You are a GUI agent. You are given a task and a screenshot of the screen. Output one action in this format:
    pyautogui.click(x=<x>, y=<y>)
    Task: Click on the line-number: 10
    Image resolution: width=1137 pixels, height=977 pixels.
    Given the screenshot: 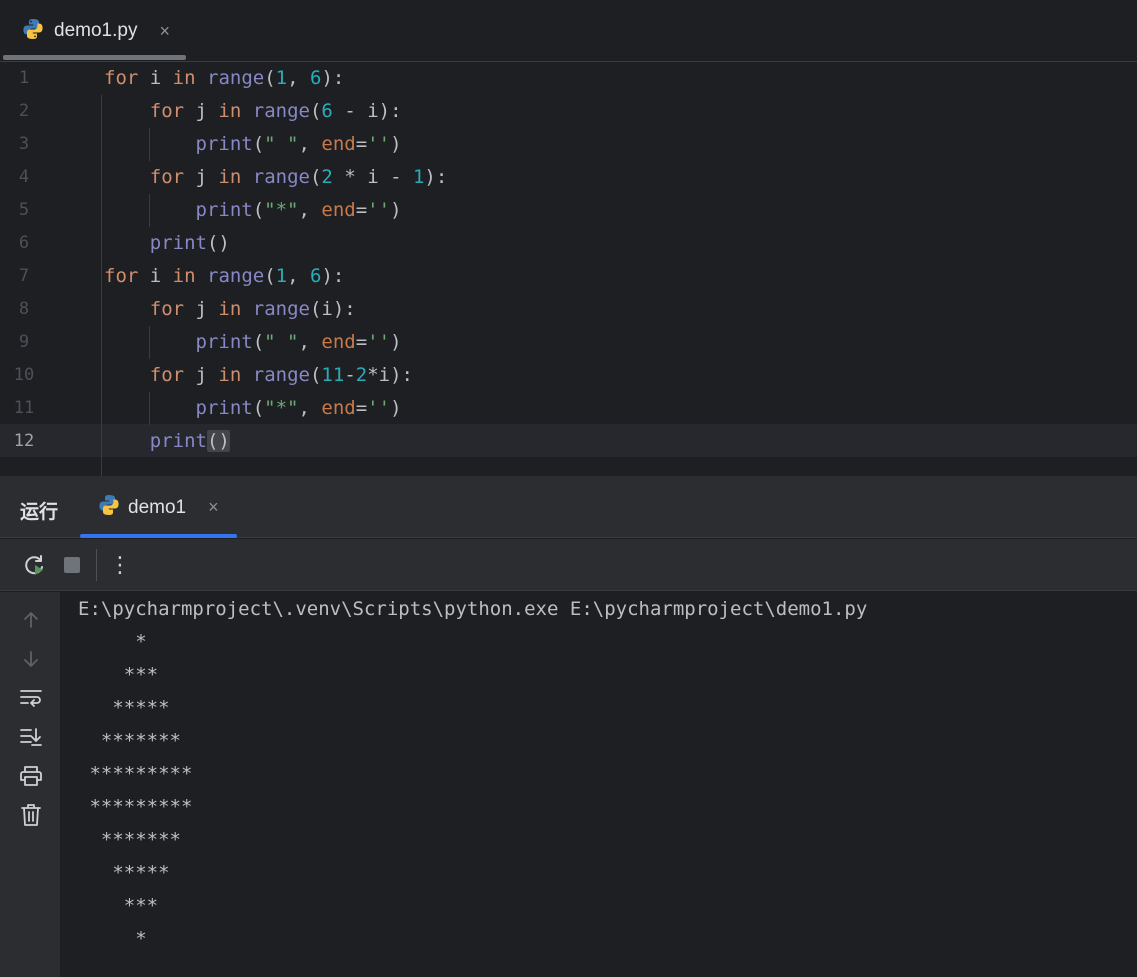 What is the action you would take?
    pyautogui.click(x=24, y=375)
    